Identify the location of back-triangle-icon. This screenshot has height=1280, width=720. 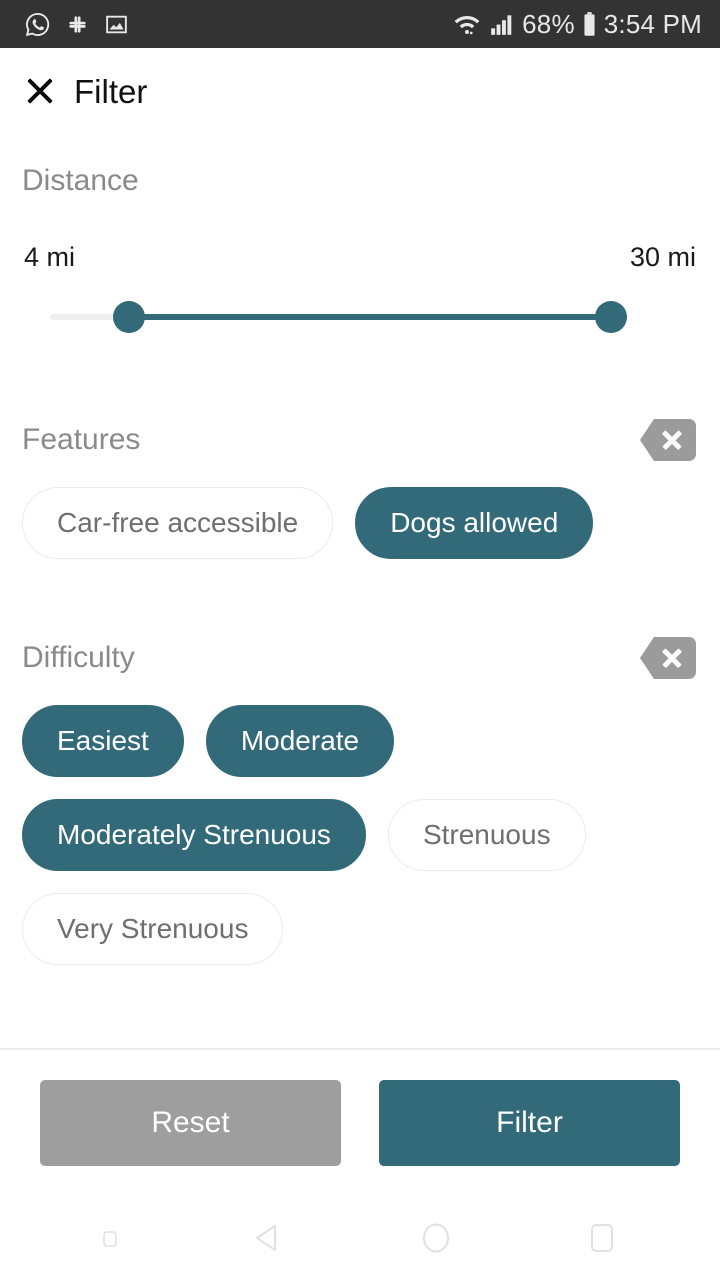
(268, 1238).